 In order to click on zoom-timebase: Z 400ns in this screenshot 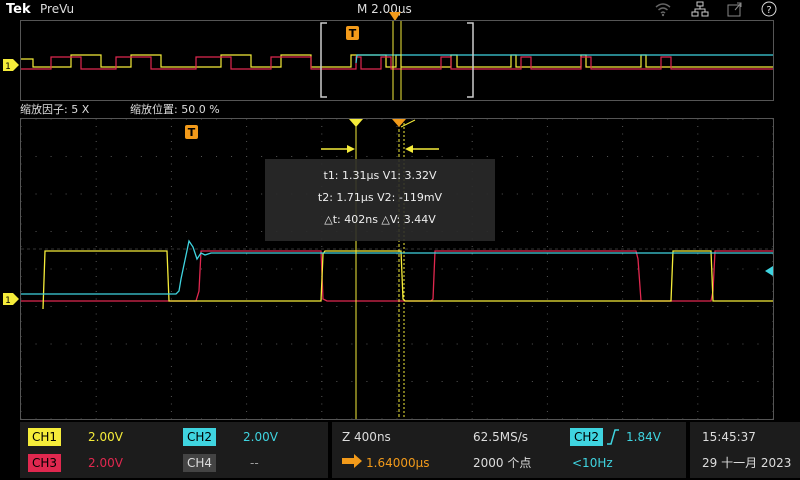, I will do `click(366, 437)`.